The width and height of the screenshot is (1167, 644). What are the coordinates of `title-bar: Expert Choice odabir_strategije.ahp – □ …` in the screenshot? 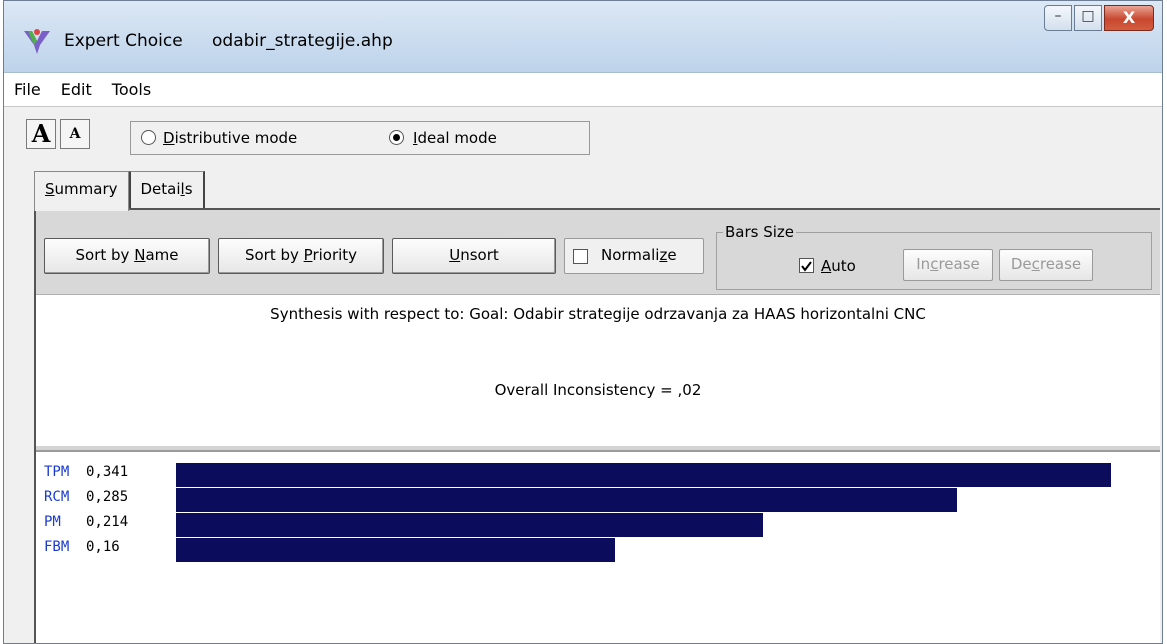 It's located at (583, 37).